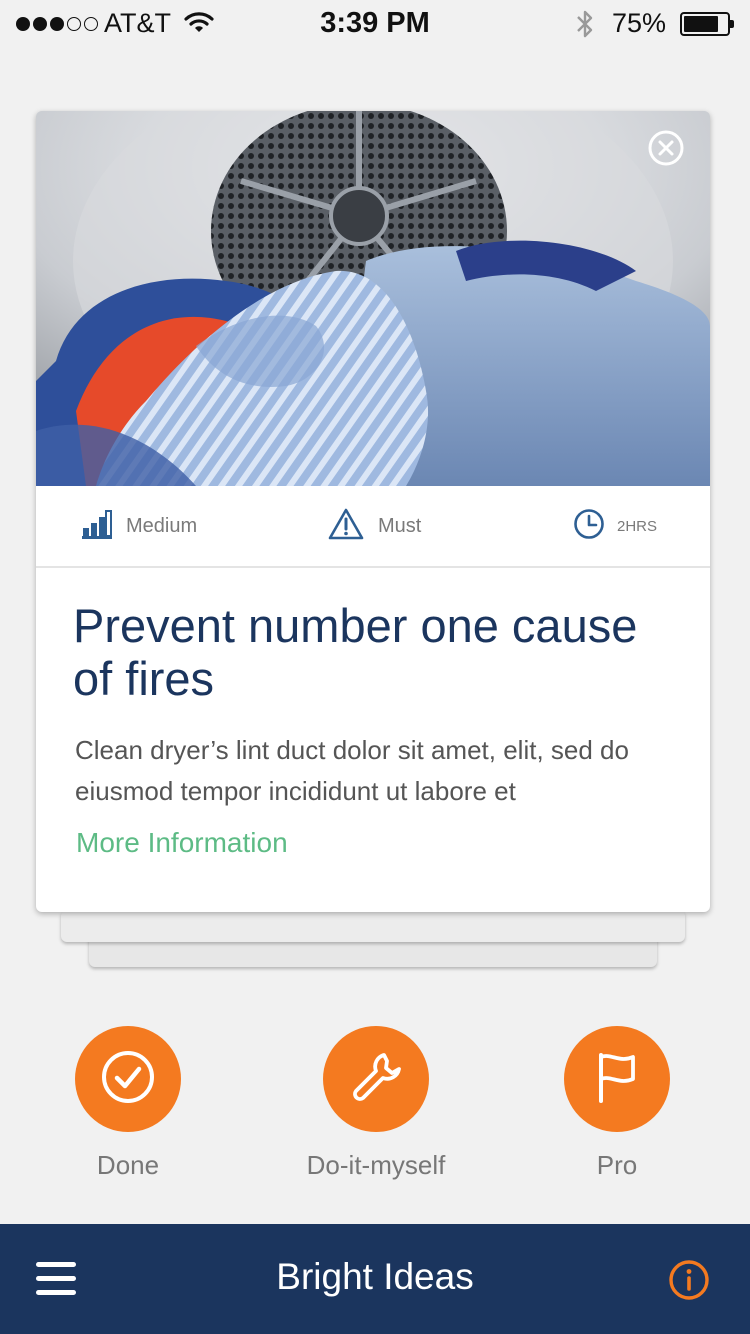 The height and width of the screenshot is (1334, 750). Describe the element at coordinates (585, 26) in the screenshot. I see `bluetooth-icon` at that location.